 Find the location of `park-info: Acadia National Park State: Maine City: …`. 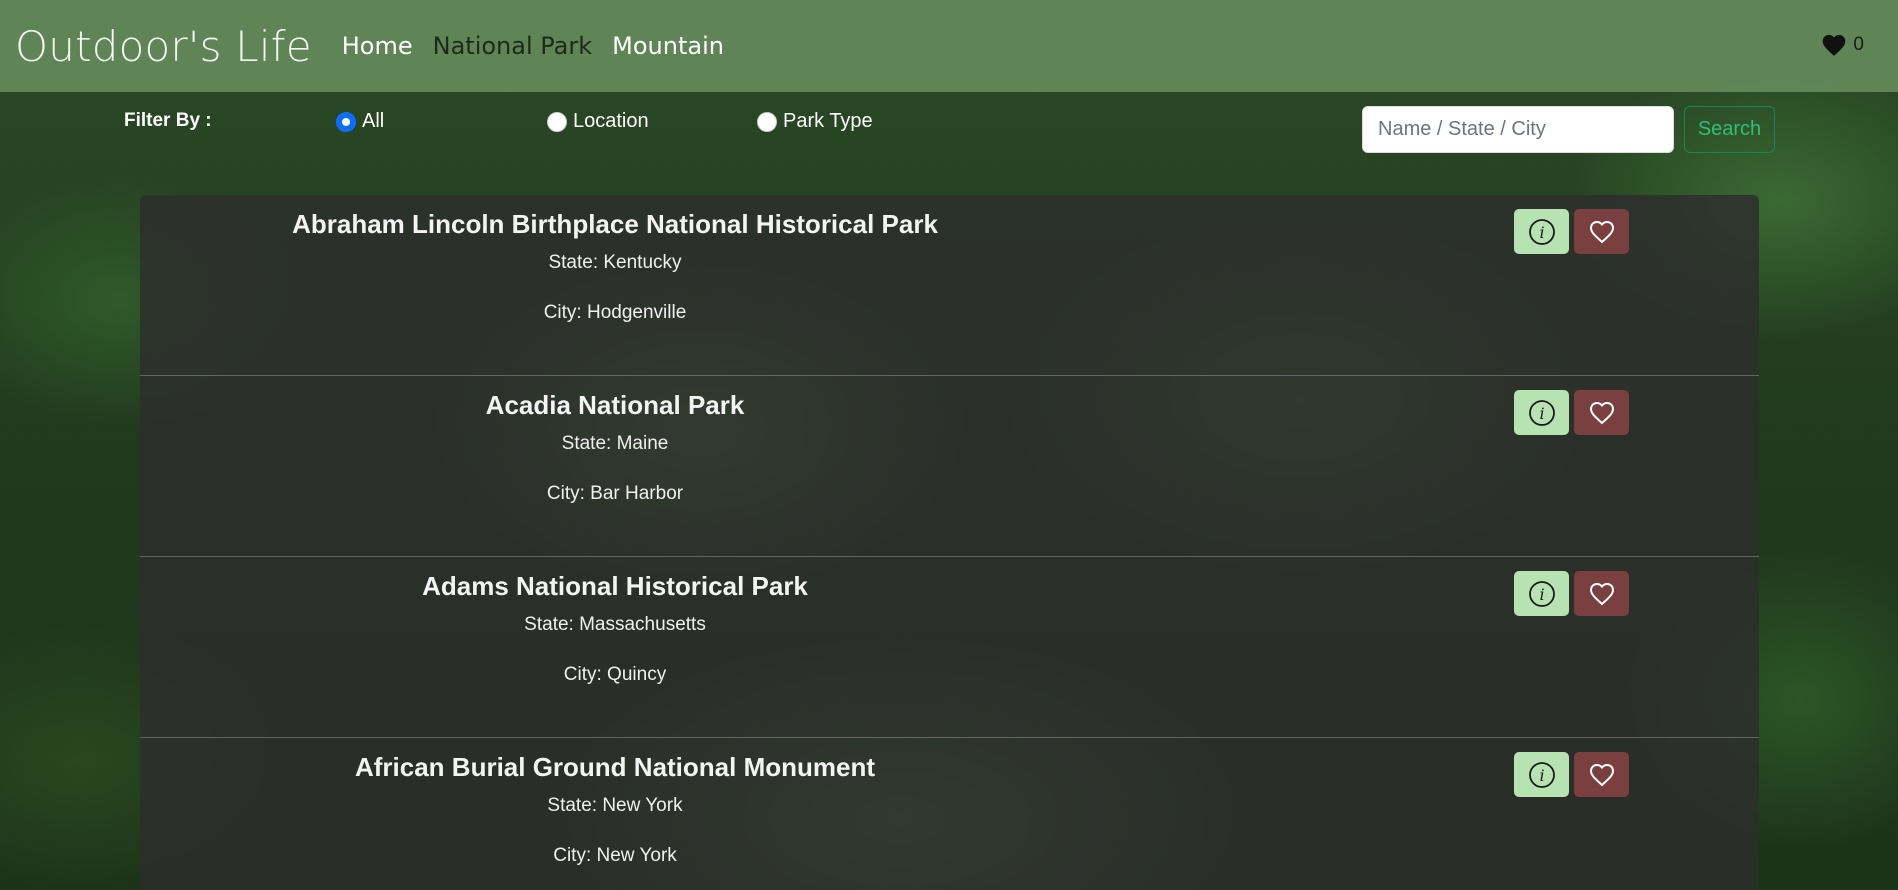

park-info: Acadia National Park State: Maine City: … is located at coordinates (615, 447).